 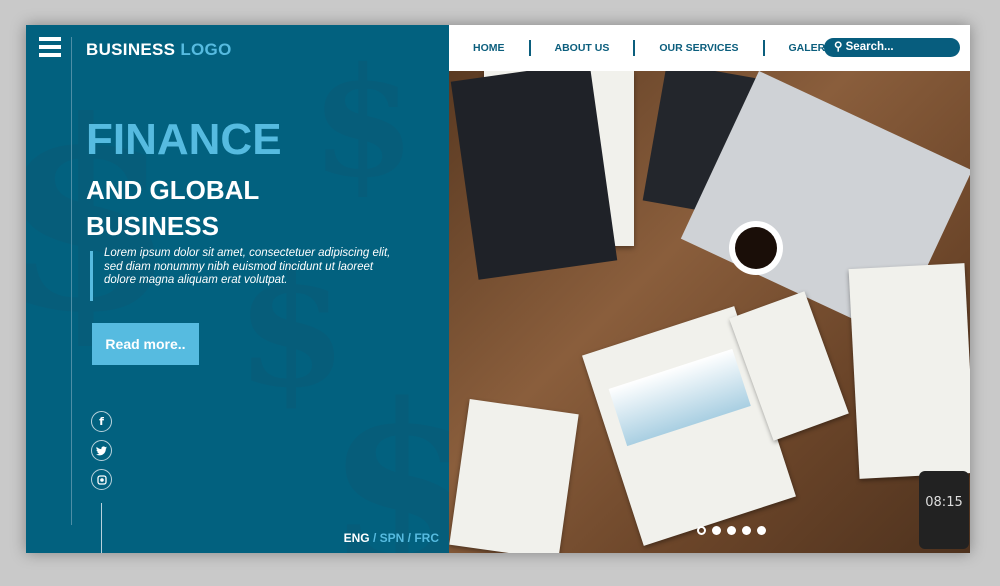 I want to click on lang-spn: SPN, so click(x=392, y=538).